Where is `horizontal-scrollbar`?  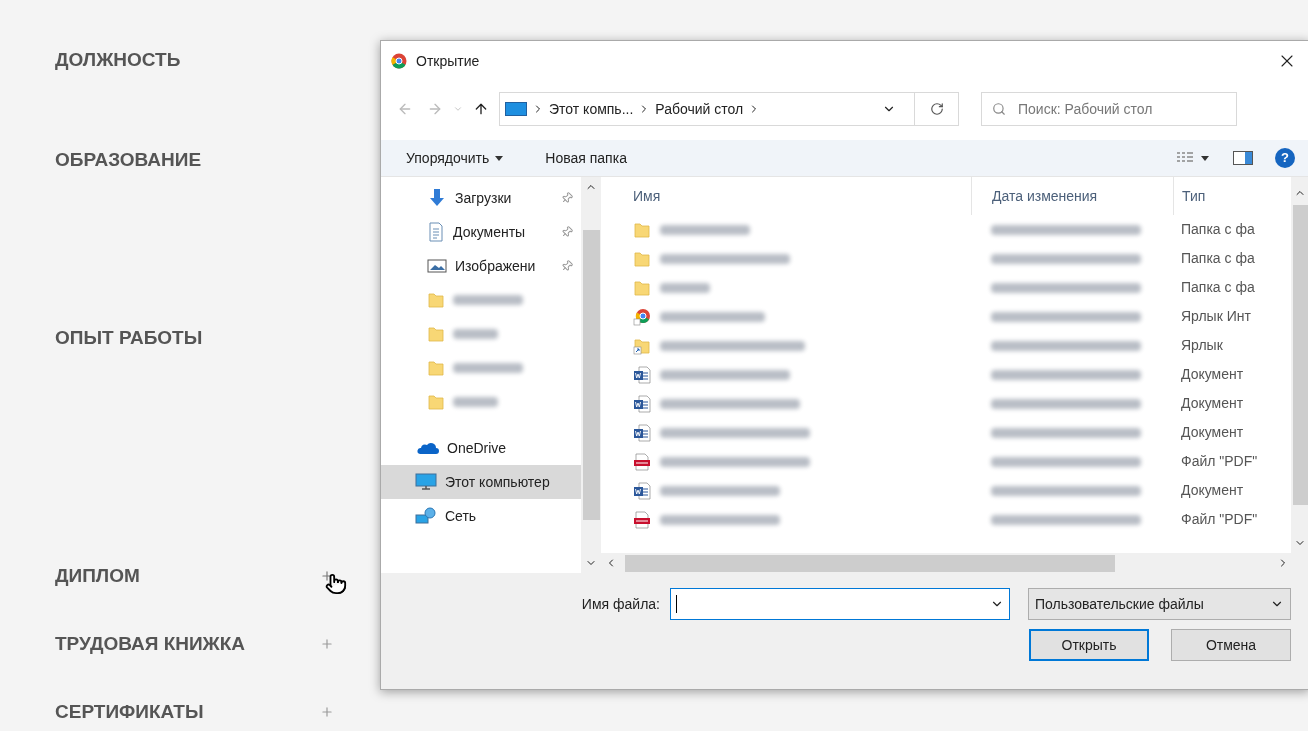 horizontal-scrollbar is located at coordinates (954, 563).